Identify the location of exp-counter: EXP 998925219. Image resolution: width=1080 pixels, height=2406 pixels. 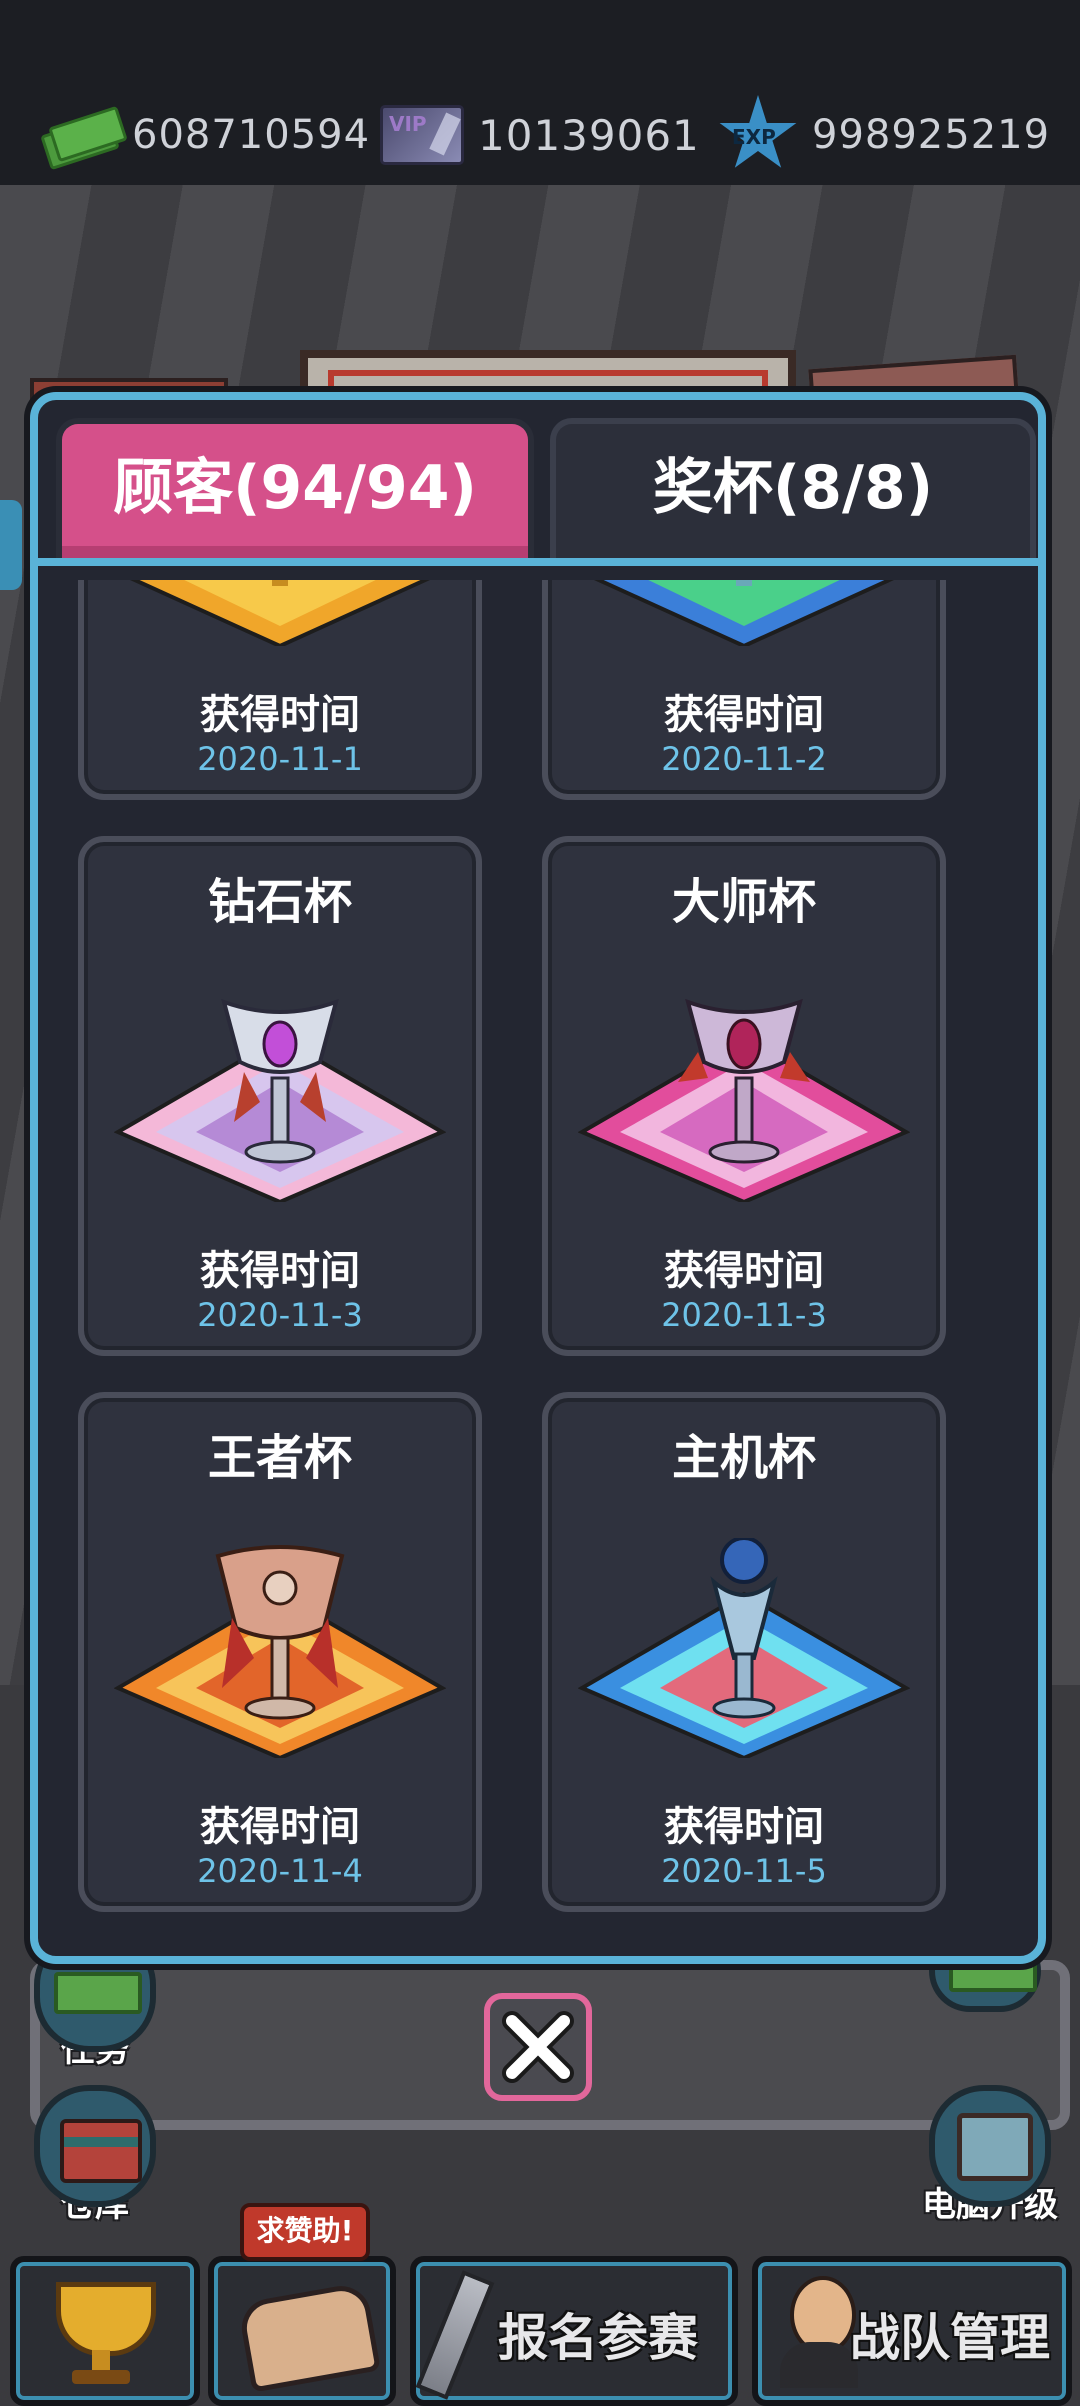
(884, 135).